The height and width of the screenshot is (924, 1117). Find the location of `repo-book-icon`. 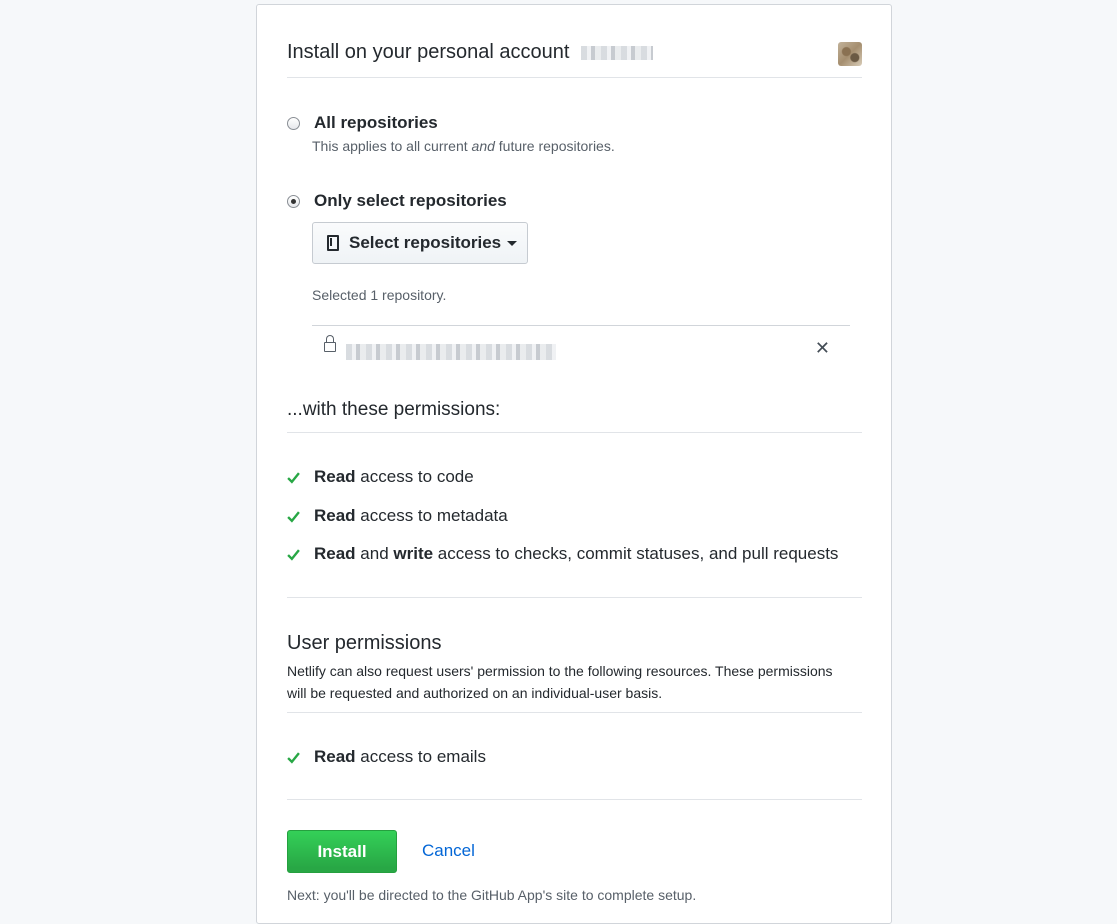

repo-book-icon is located at coordinates (333, 243).